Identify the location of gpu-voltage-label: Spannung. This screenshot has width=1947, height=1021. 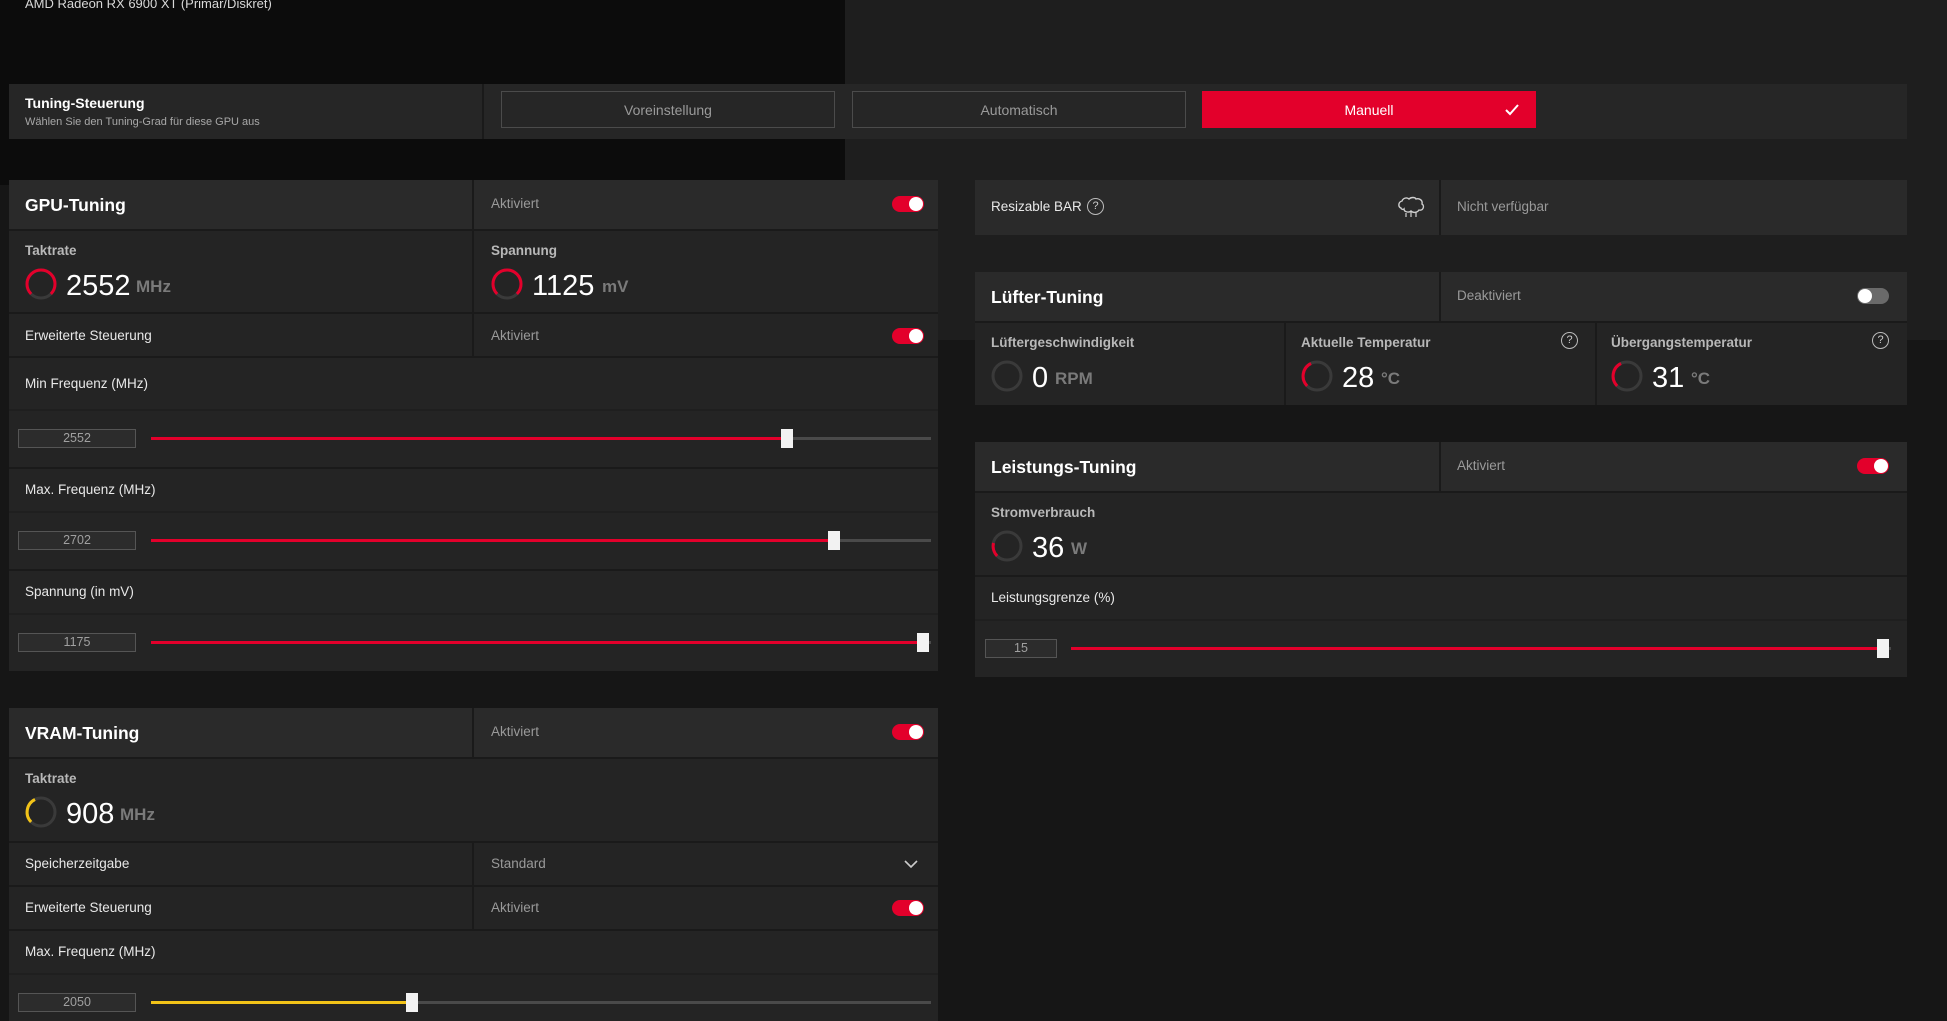
(524, 250).